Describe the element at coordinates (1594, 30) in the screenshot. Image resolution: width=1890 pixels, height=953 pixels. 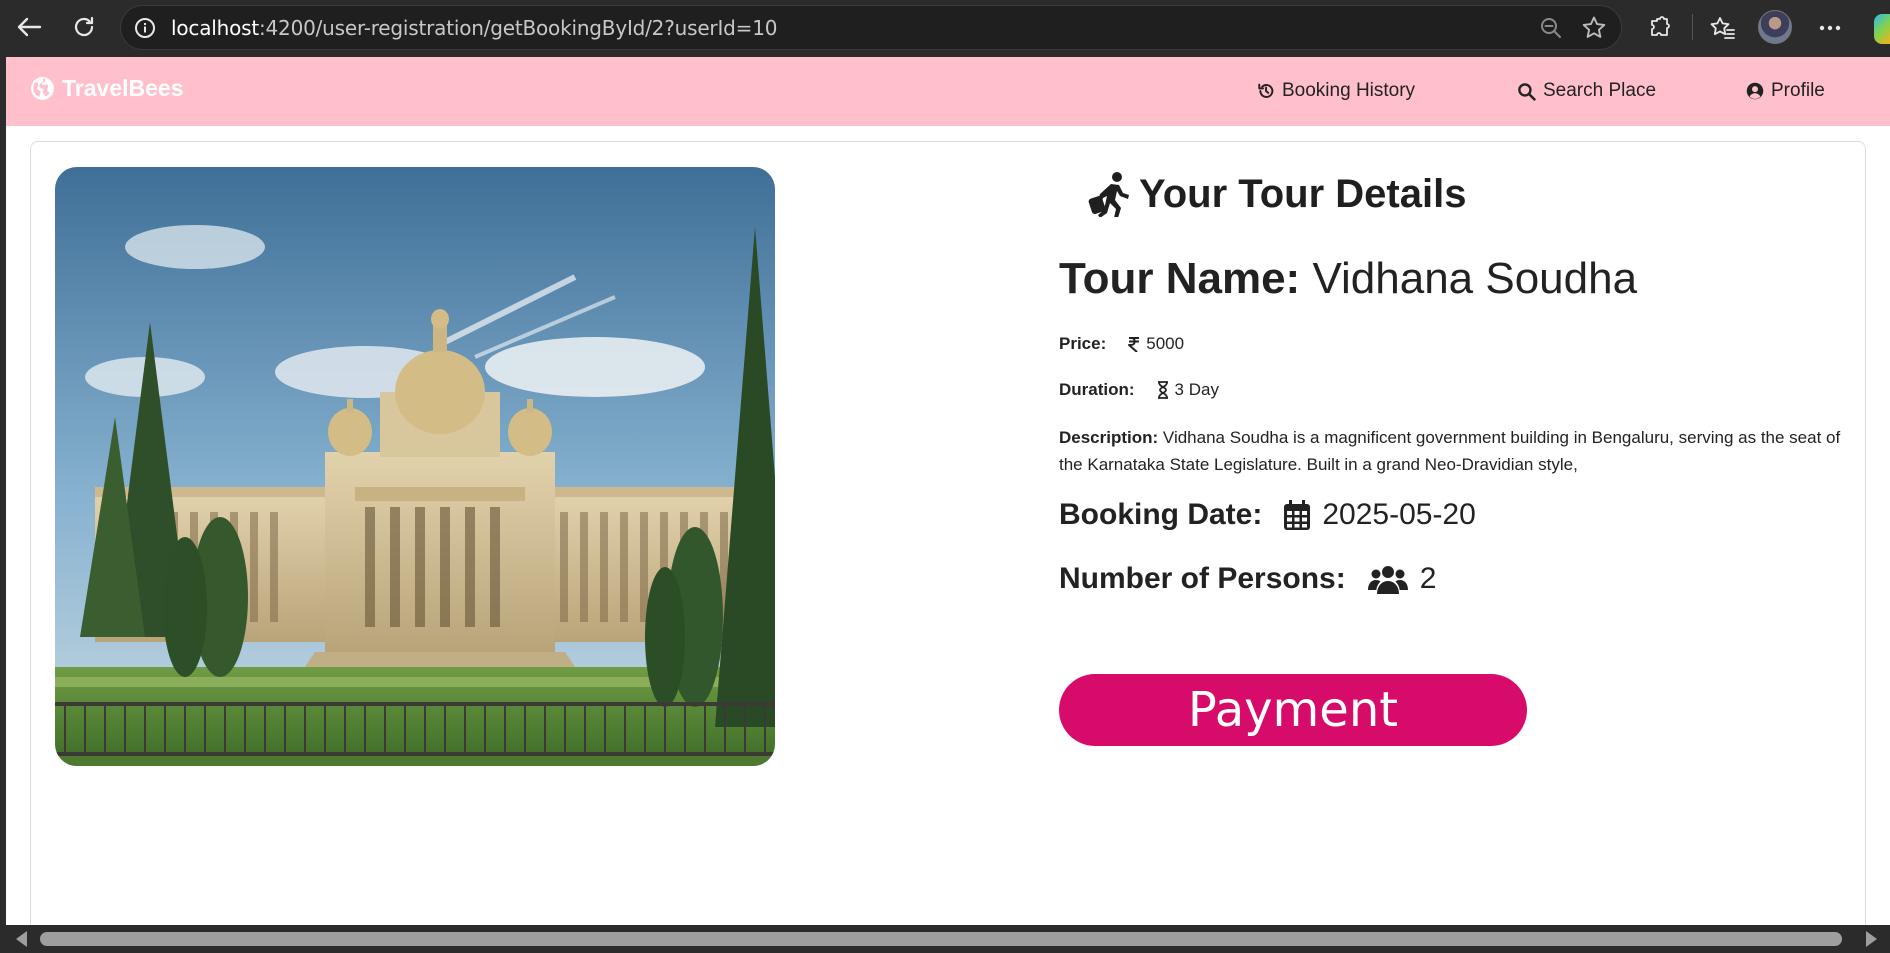
I see `favorite-star-icon` at that location.